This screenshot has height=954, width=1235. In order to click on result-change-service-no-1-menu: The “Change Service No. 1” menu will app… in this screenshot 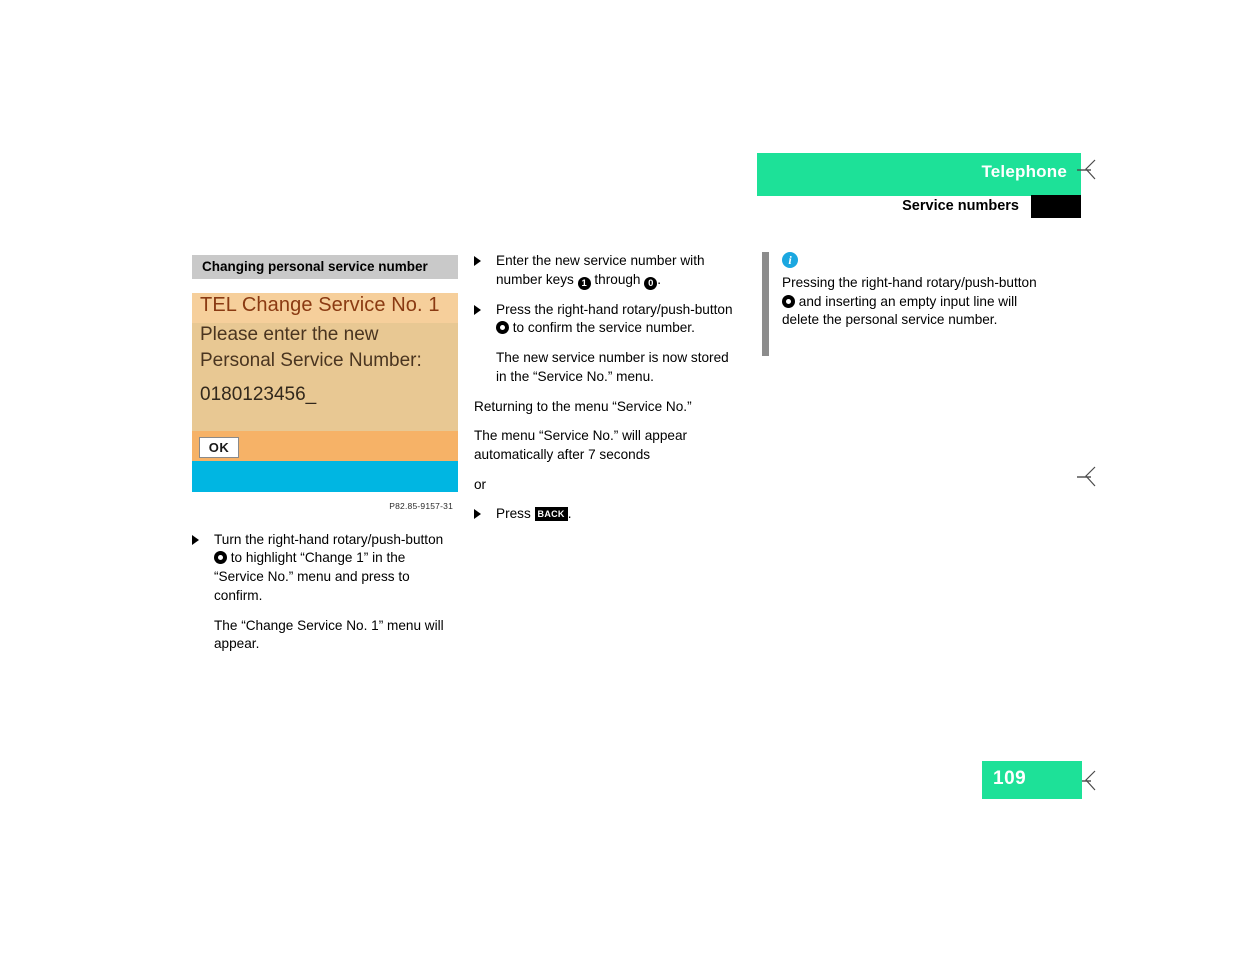, I will do `click(329, 634)`.